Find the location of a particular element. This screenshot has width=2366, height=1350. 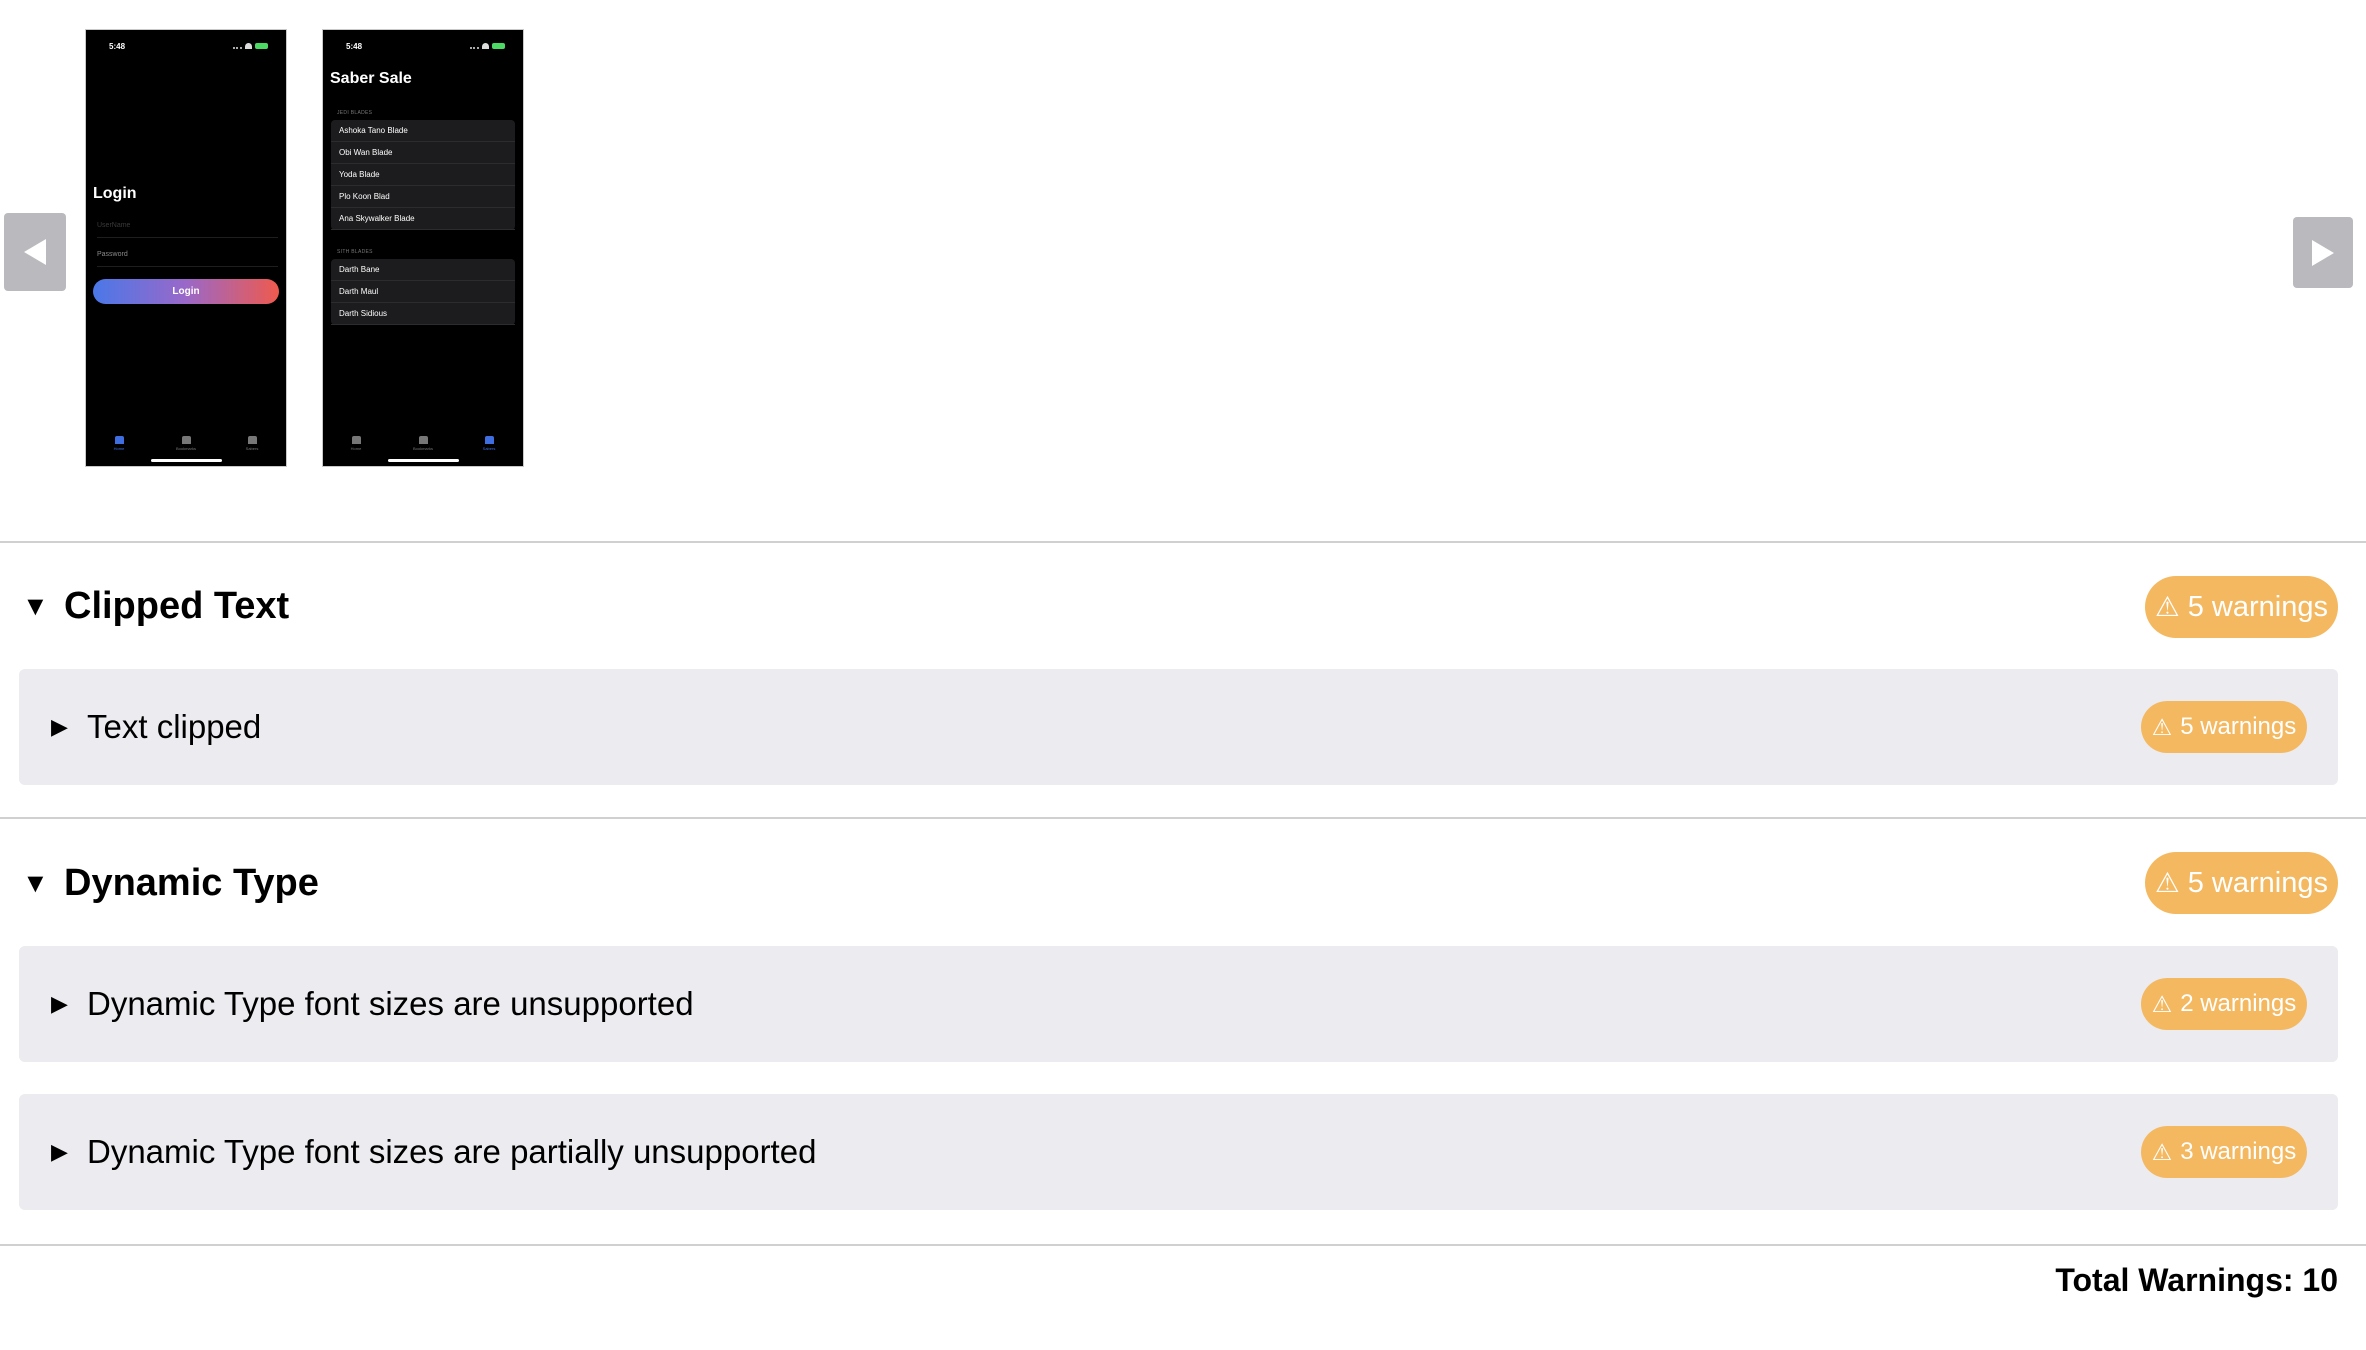

saber-sale-title: Saber Sale is located at coordinates (371, 78).